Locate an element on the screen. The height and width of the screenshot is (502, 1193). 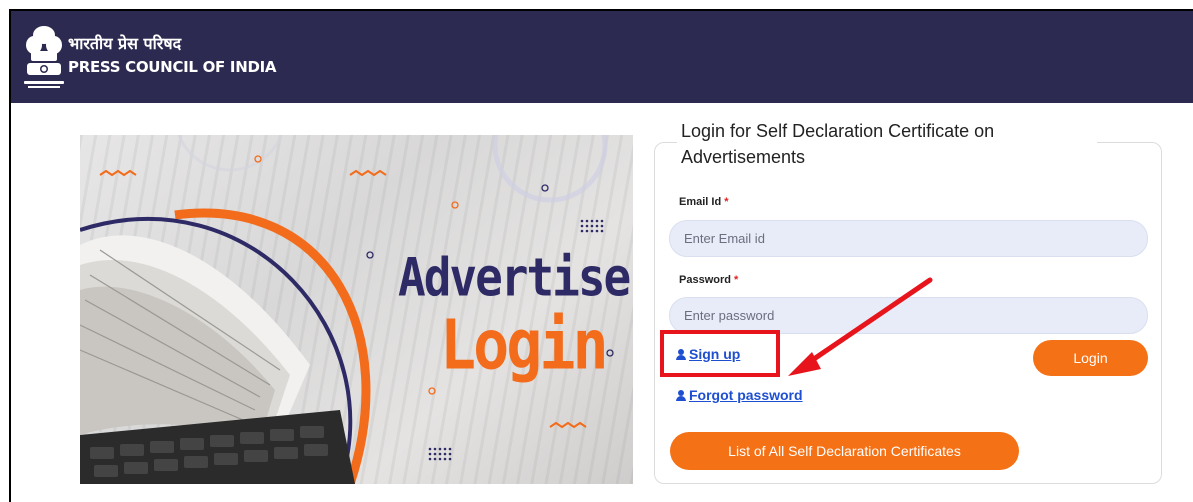
banner-title-login: Login is located at coordinates (524, 345).